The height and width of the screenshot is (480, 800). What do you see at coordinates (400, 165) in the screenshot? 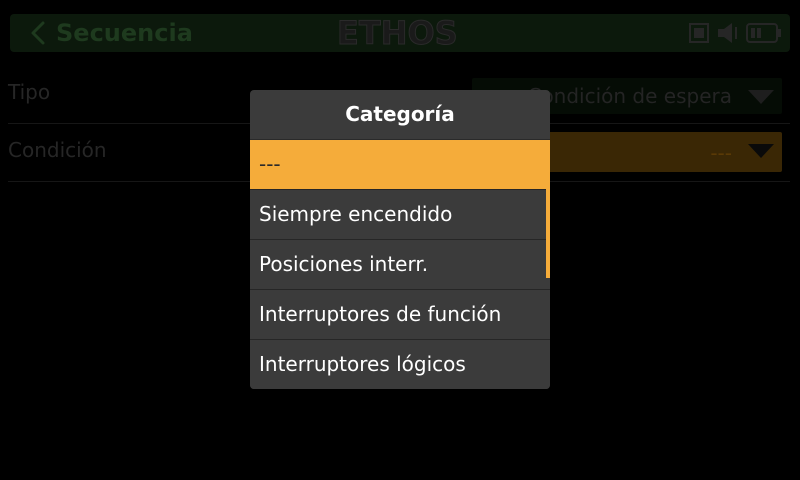
I see `list-item: ---` at bounding box center [400, 165].